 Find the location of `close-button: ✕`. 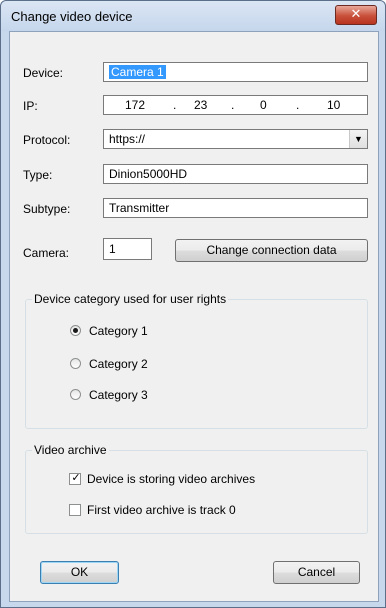

close-button: ✕ is located at coordinates (356, 15).